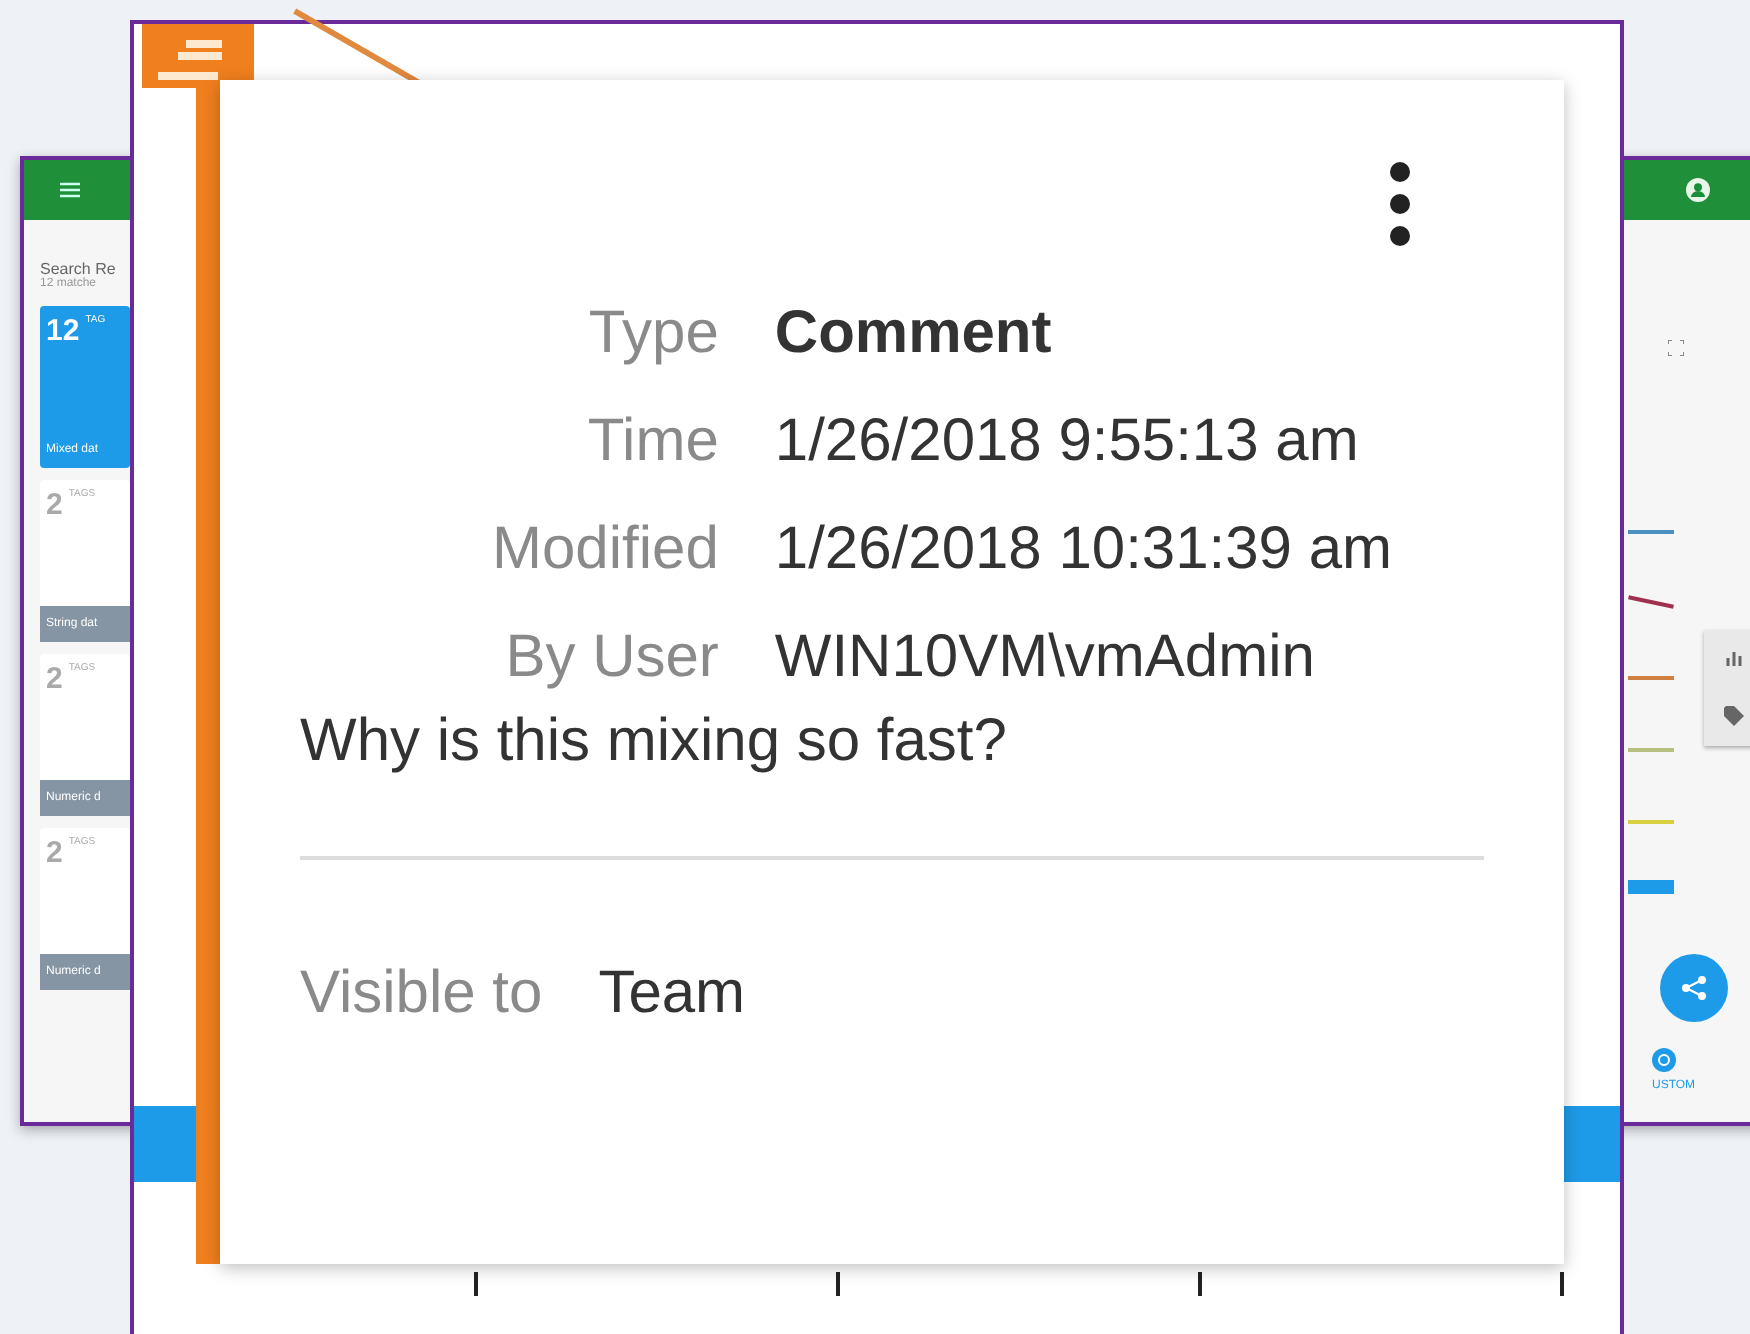 The height and width of the screenshot is (1334, 1750). I want to click on more-icon, so click(1400, 204).